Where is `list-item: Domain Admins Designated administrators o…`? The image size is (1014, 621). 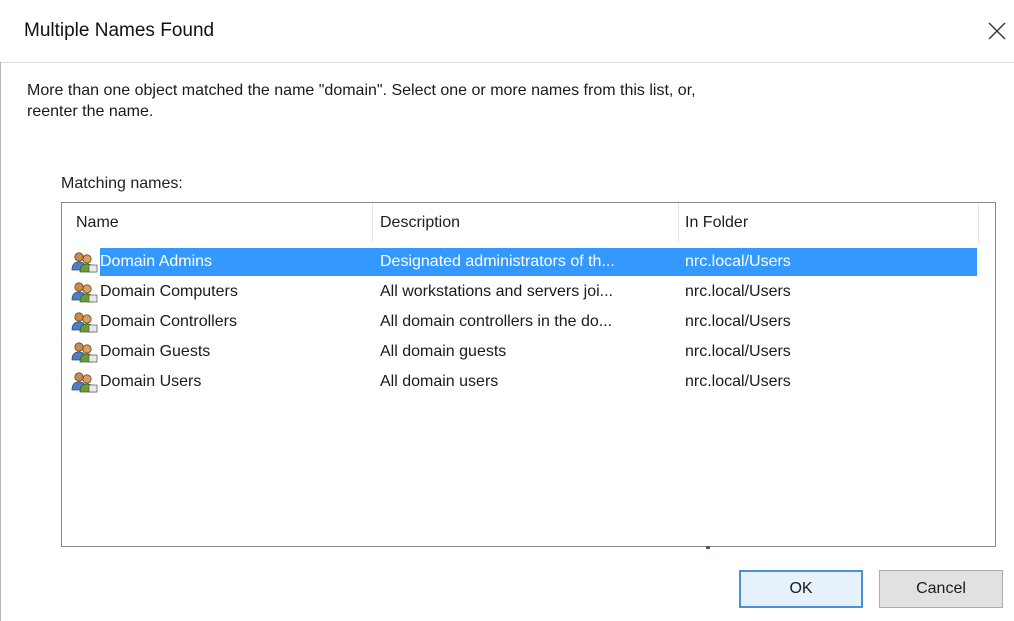 list-item: Domain Admins Designated administrators o… is located at coordinates (528, 262).